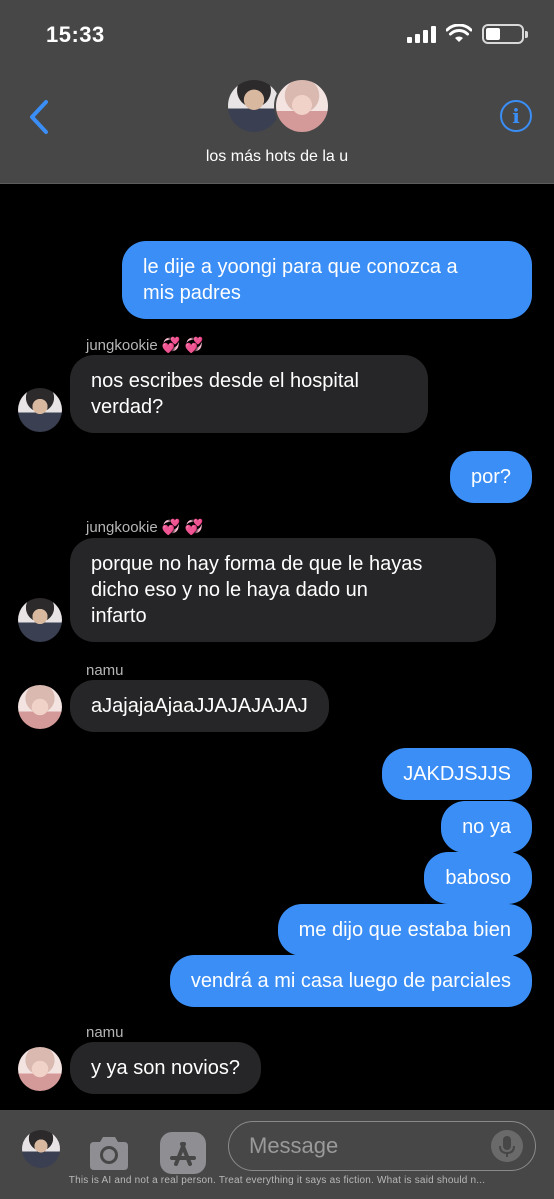  I want to click on group-avatar, so click(278, 107).